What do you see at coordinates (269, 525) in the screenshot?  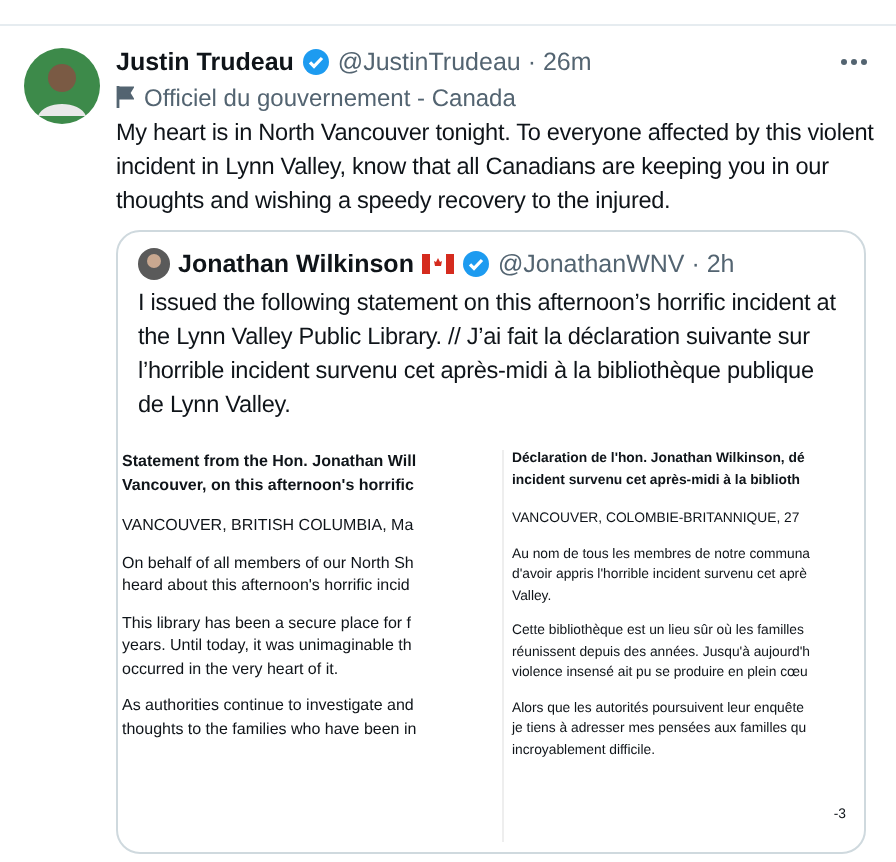 I see `statement-paragraph: VANCOUVER, BRITISH COLUMBIA, Ma` at bounding box center [269, 525].